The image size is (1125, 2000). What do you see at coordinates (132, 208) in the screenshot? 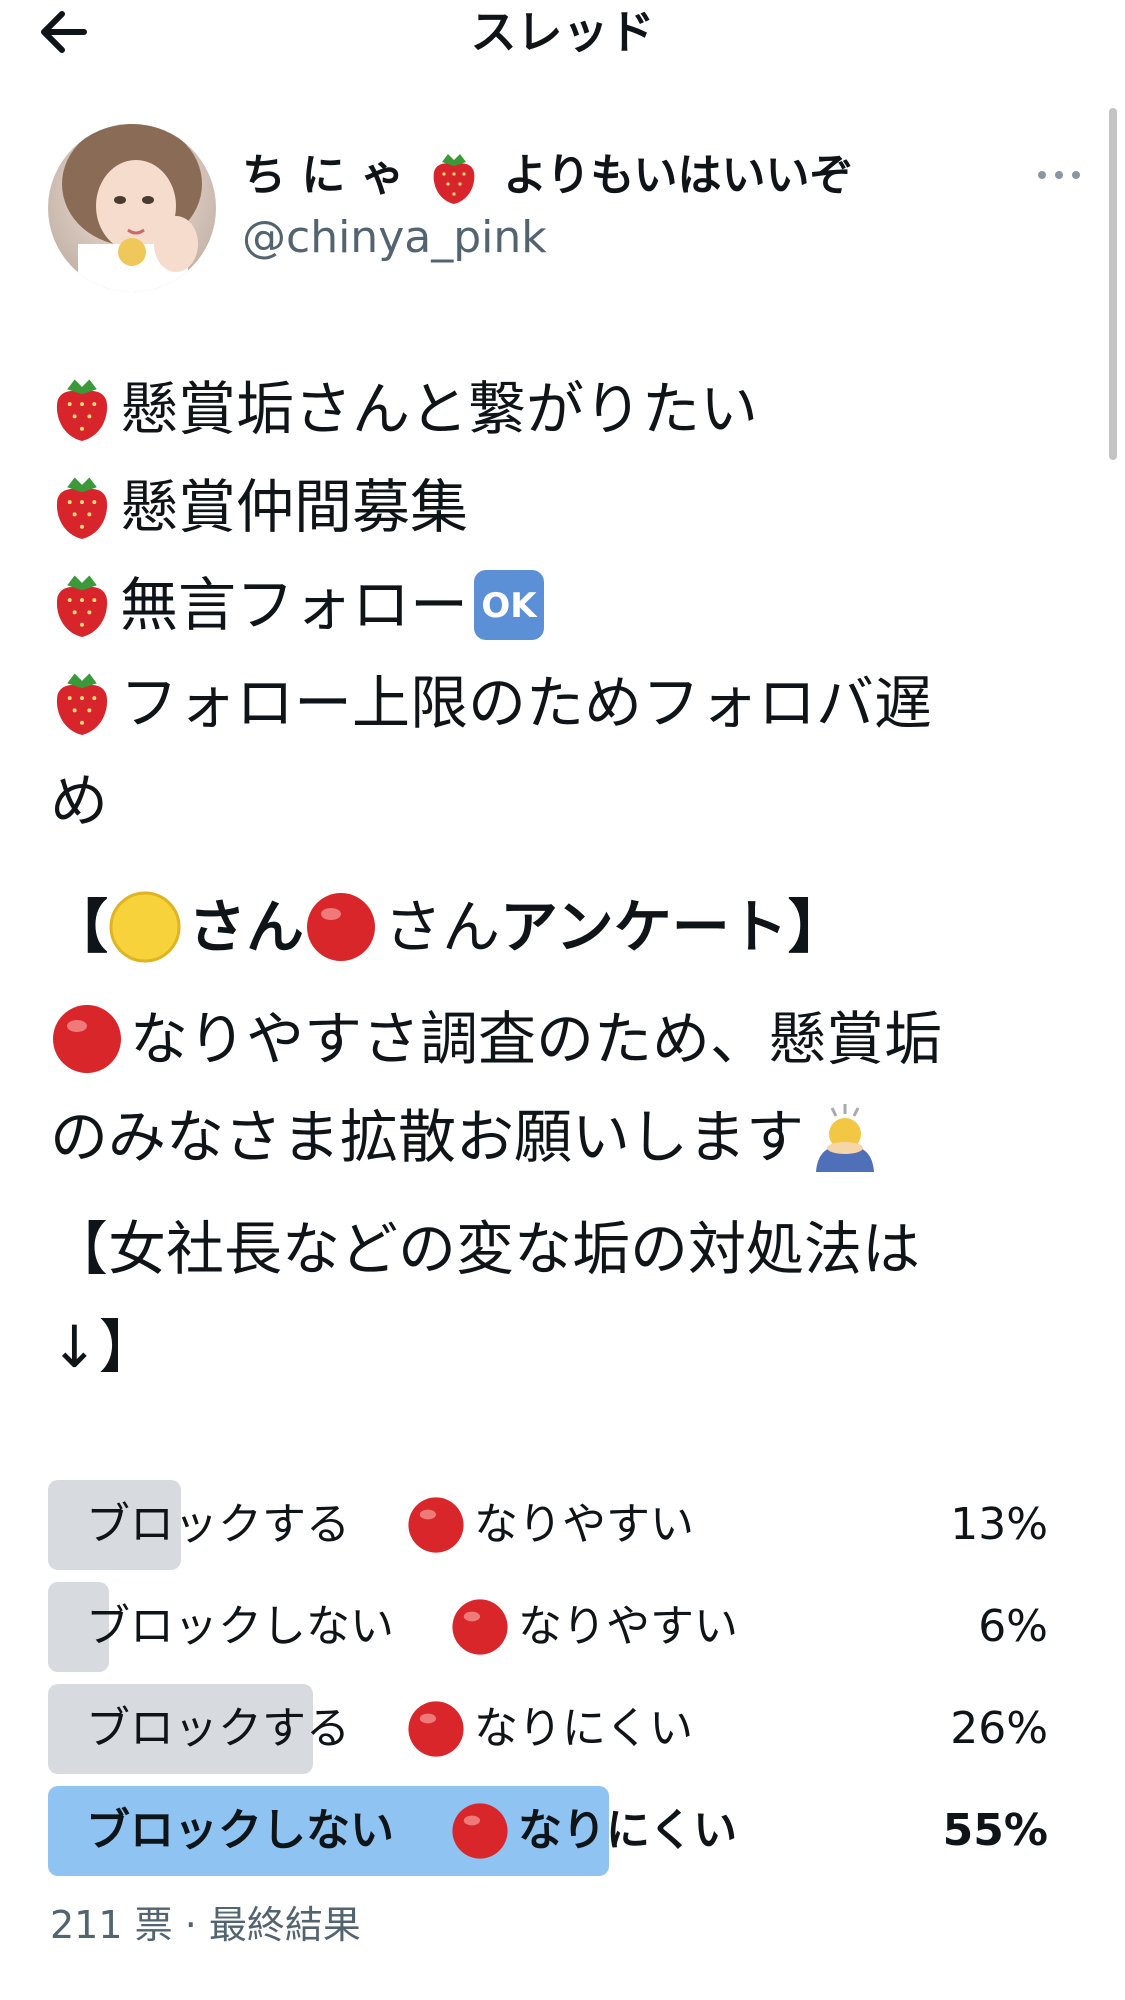
I see `avatar` at bounding box center [132, 208].